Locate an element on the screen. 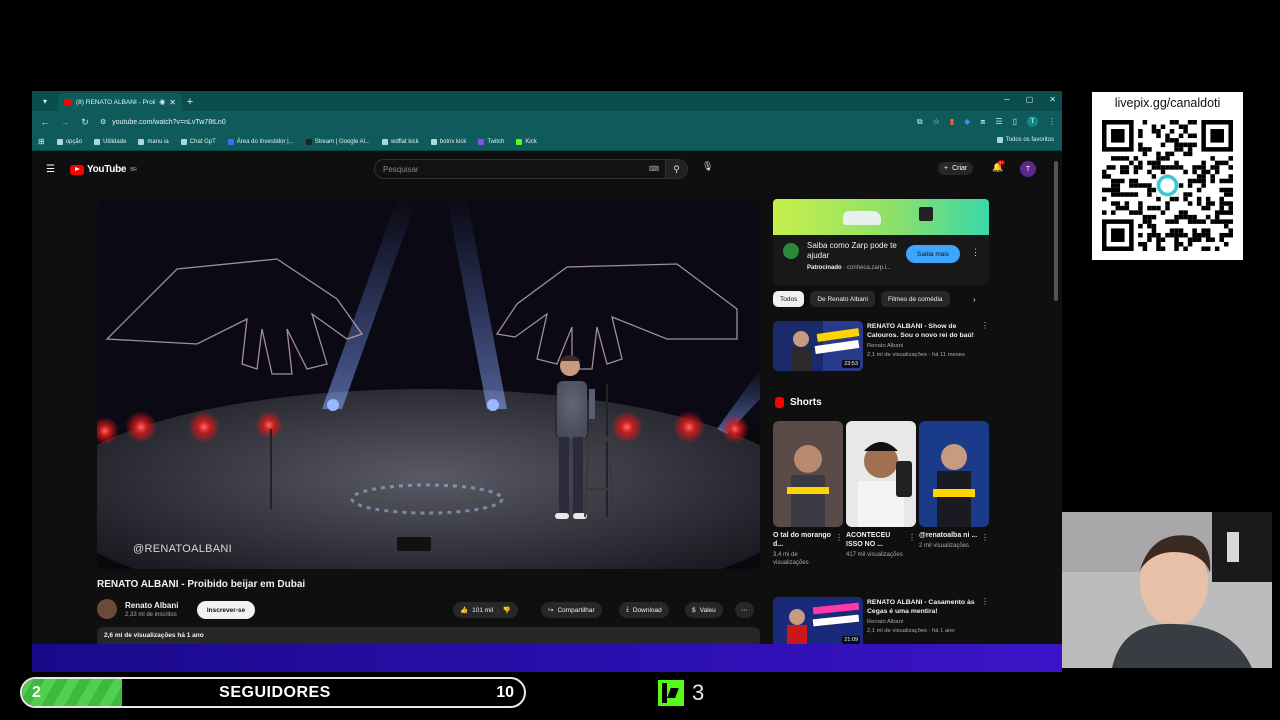  menu-dots-icon: ⋮ is located at coordinates (1052, 121).